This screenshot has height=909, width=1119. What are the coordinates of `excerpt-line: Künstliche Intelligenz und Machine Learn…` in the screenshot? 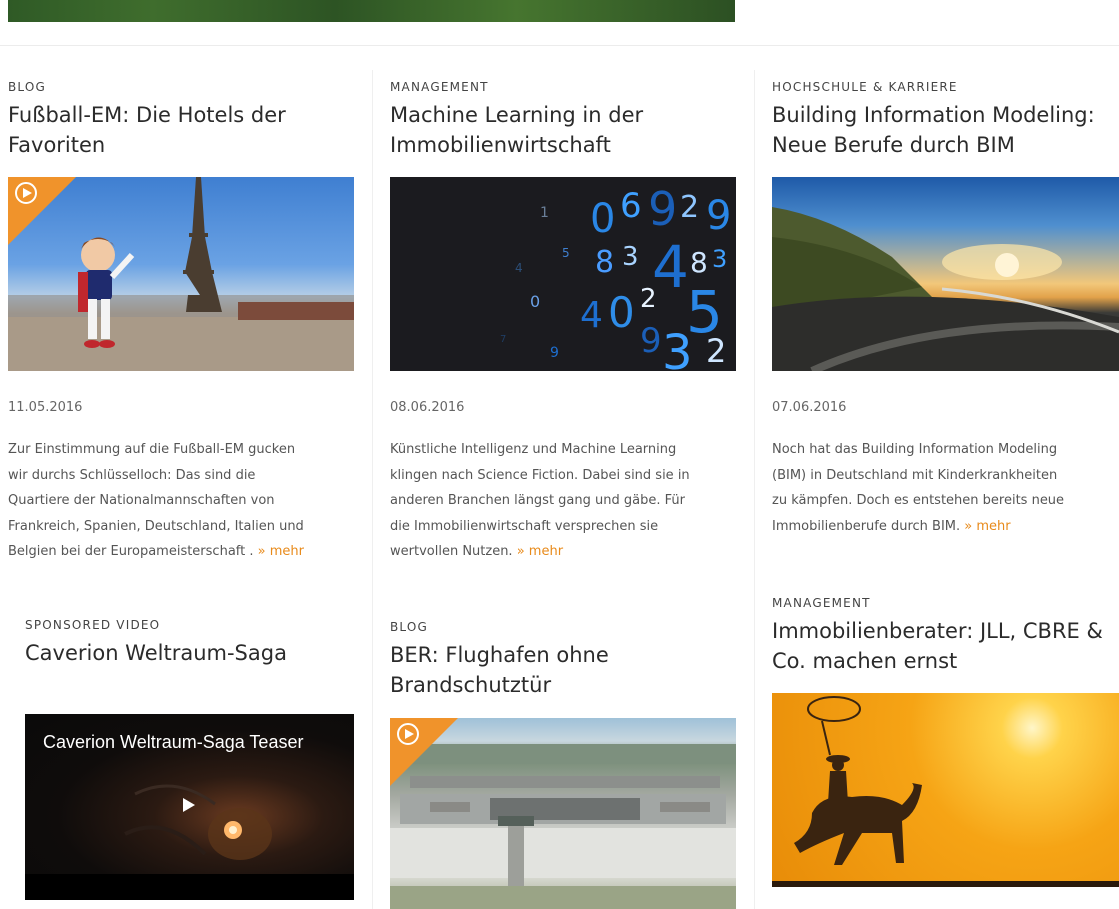 It's located at (533, 449).